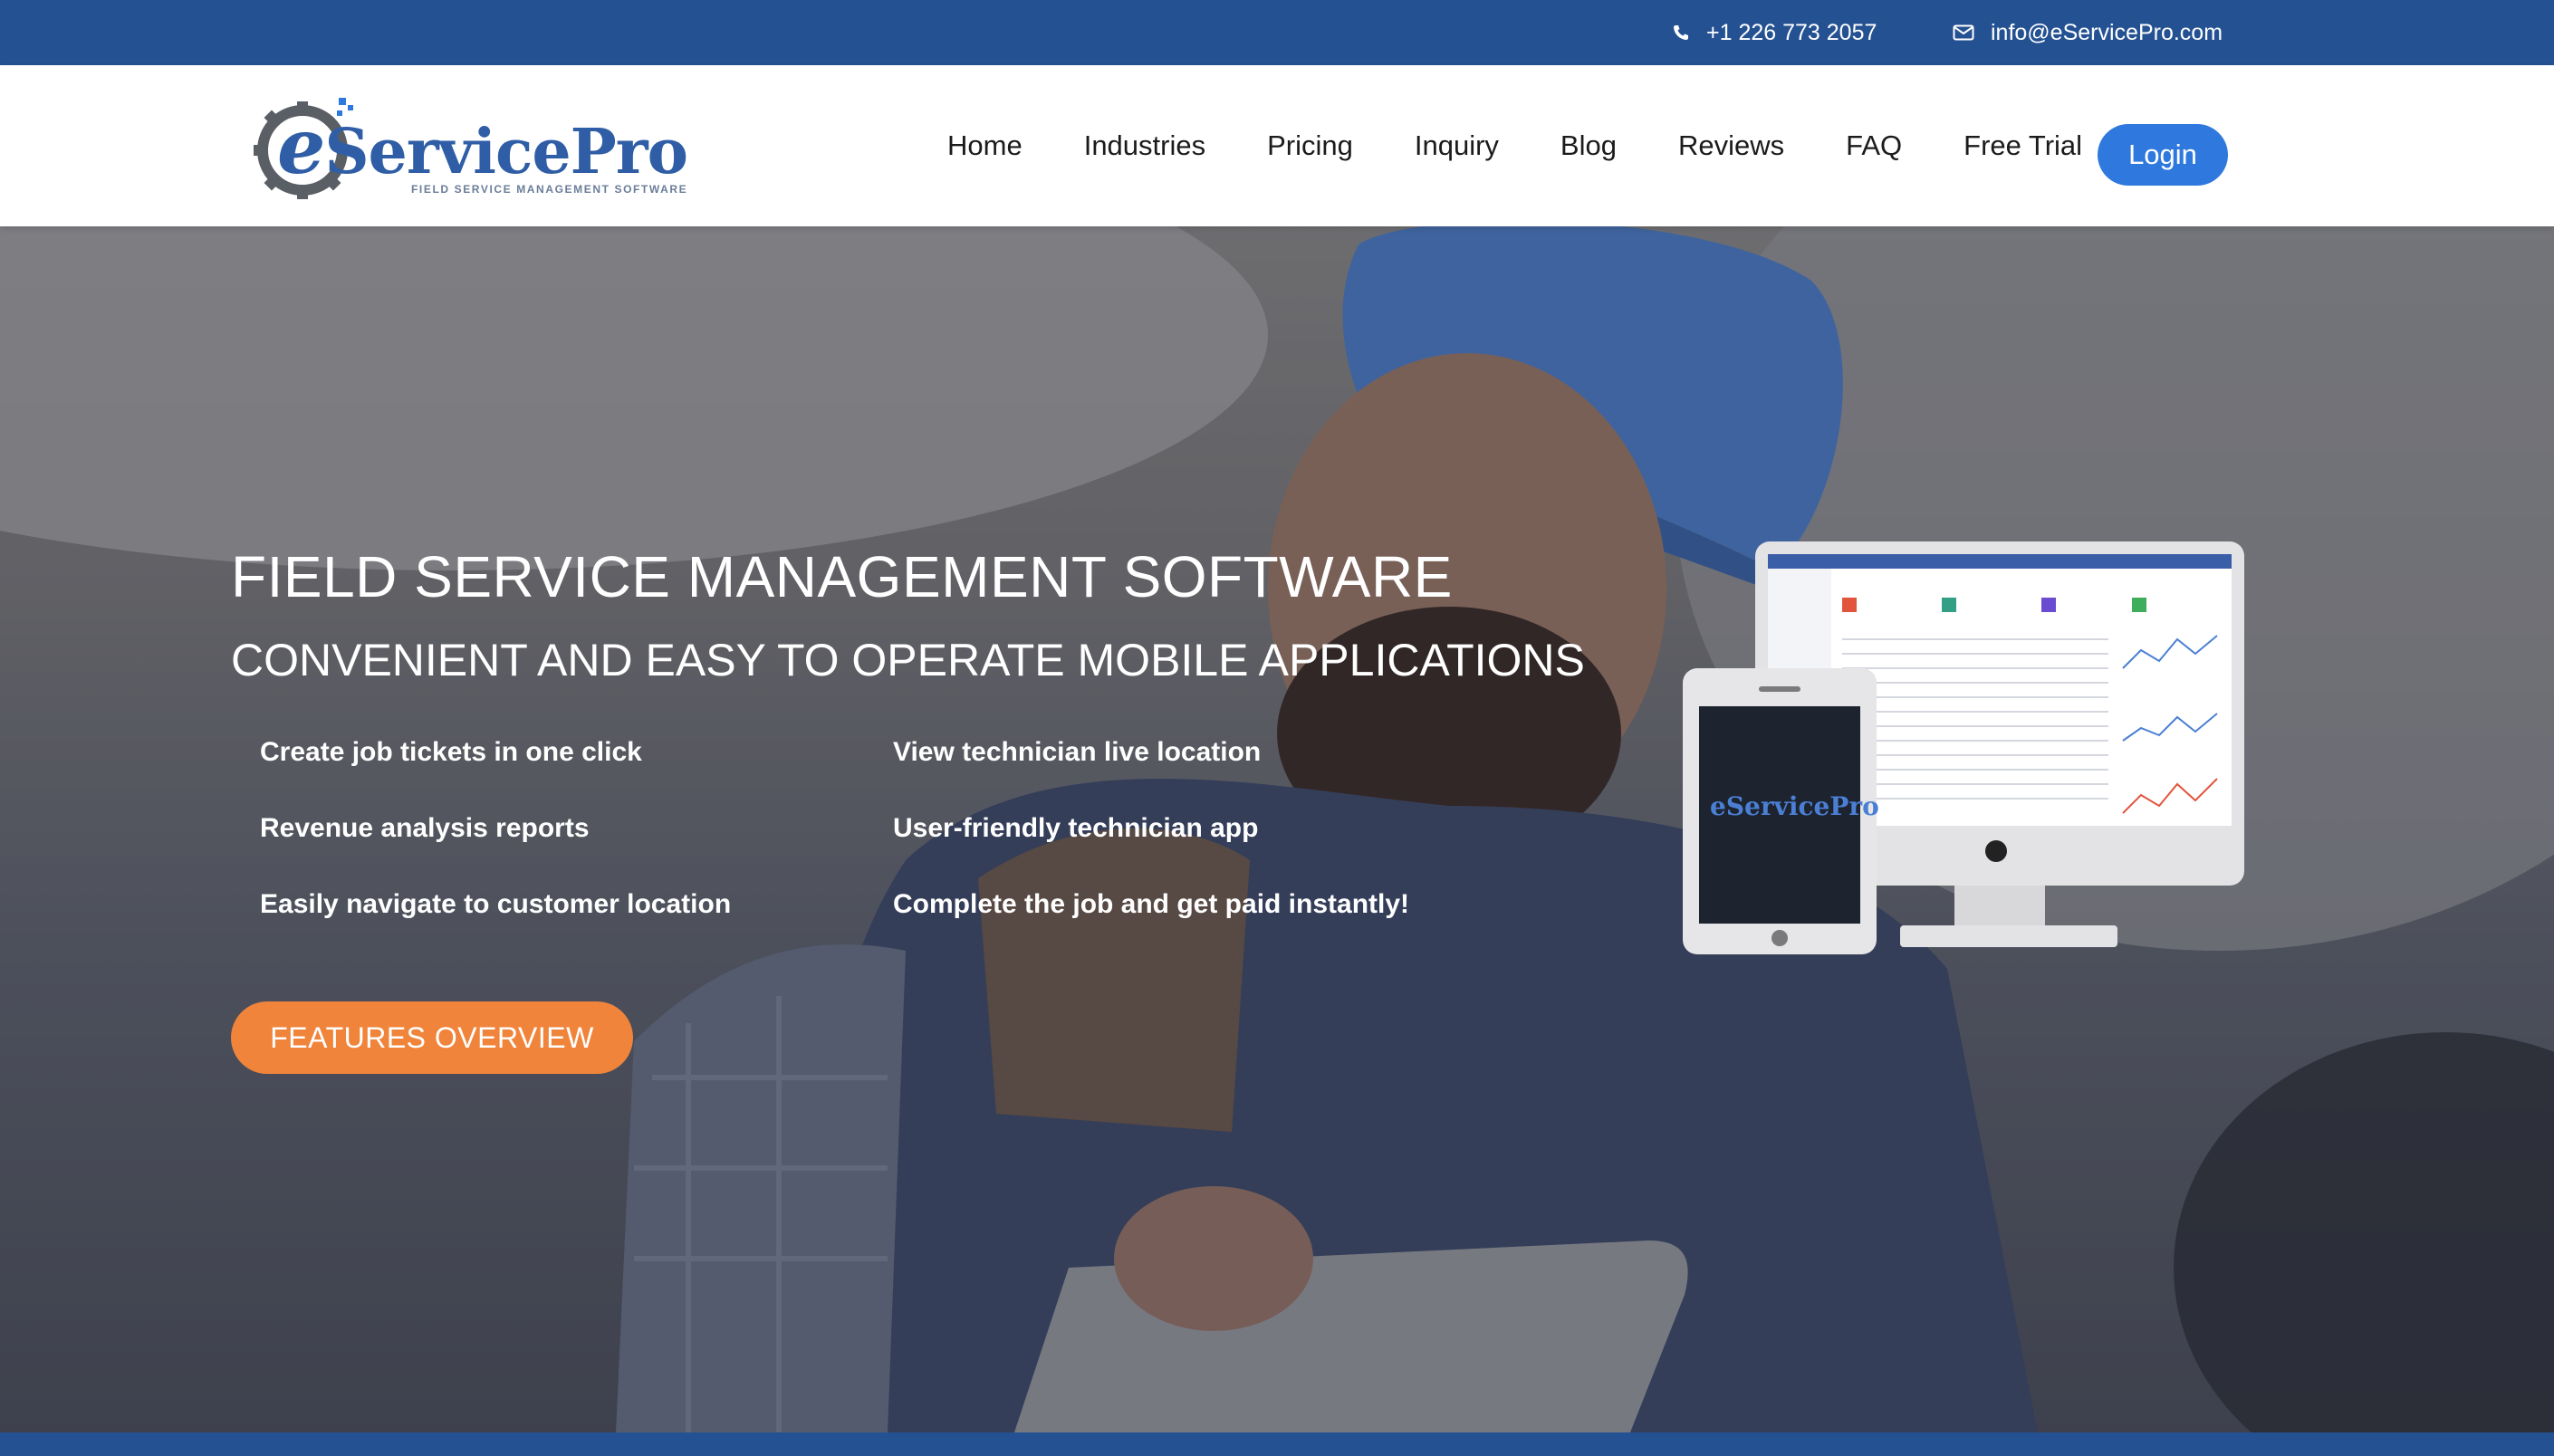  I want to click on nav-home: Home, so click(985, 145).